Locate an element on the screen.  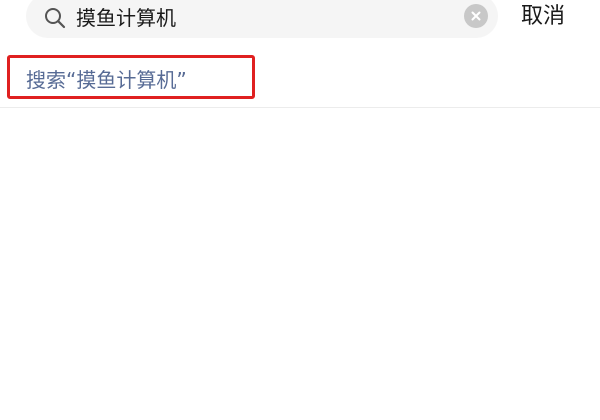
cancel-button: 取消 is located at coordinates (543, 17).